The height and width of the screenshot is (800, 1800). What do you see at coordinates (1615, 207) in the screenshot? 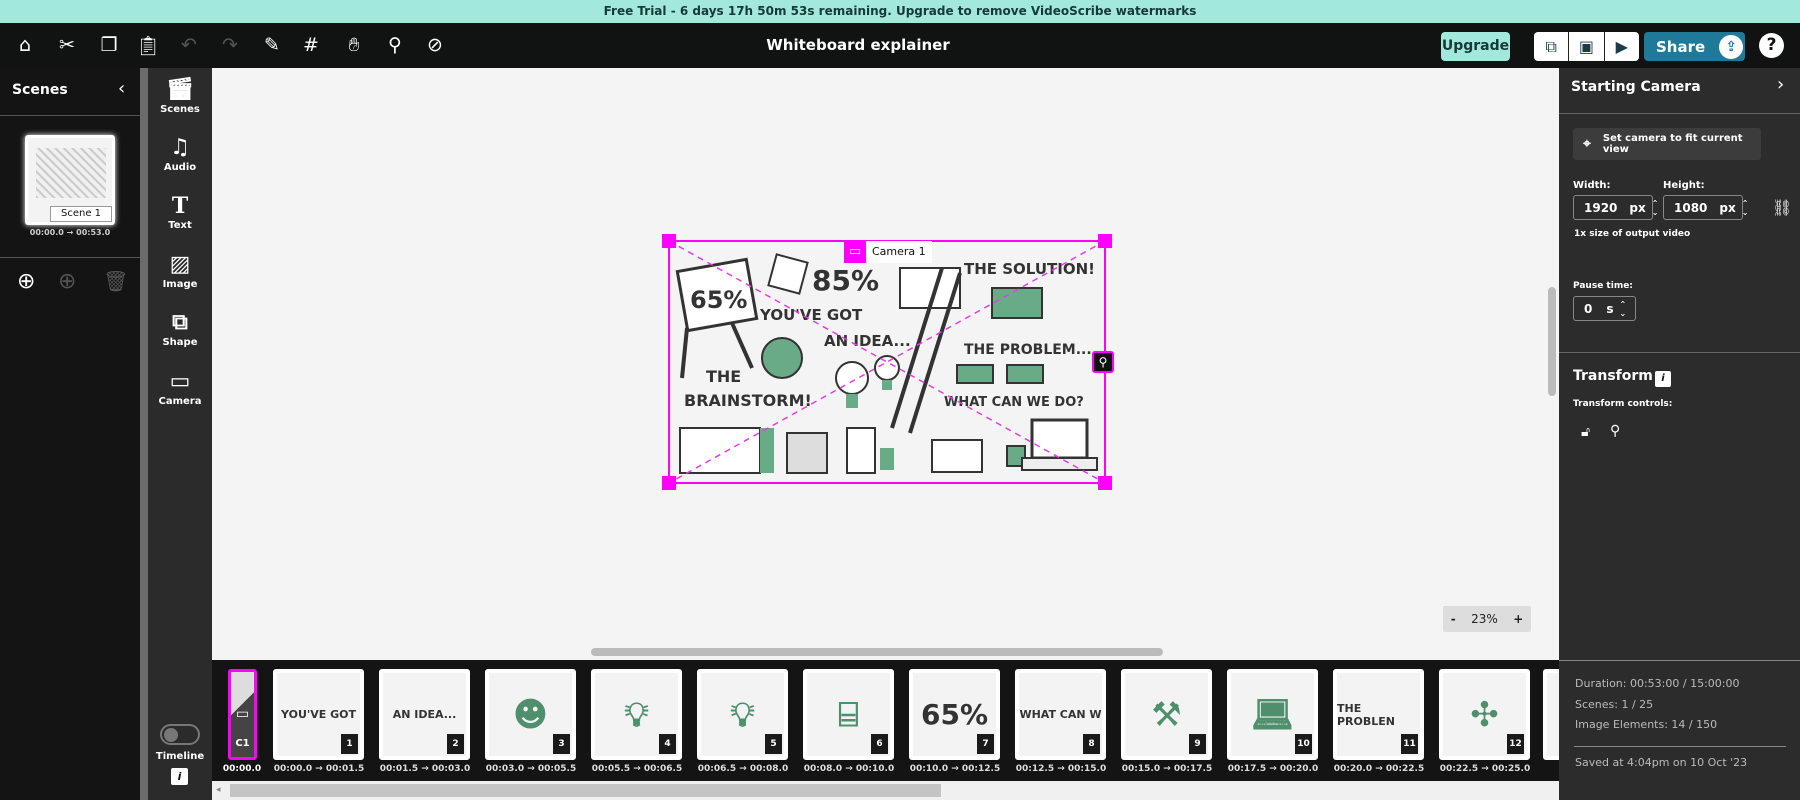
I see `width-input: 1920 px ⌃ ⌄` at bounding box center [1615, 207].